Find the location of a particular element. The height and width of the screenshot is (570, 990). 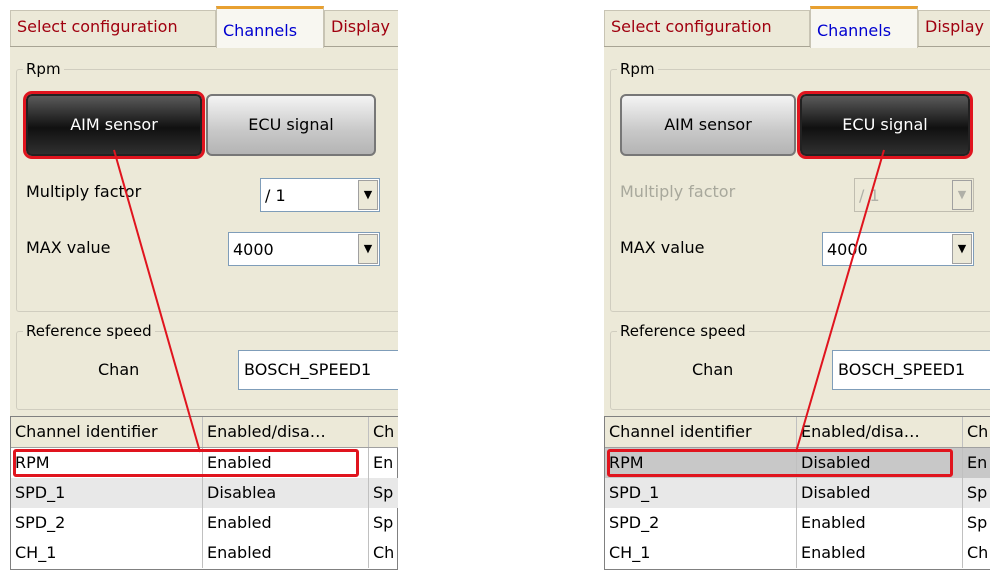

cell-enabled: Disablea is located at coordinates (286, 493).